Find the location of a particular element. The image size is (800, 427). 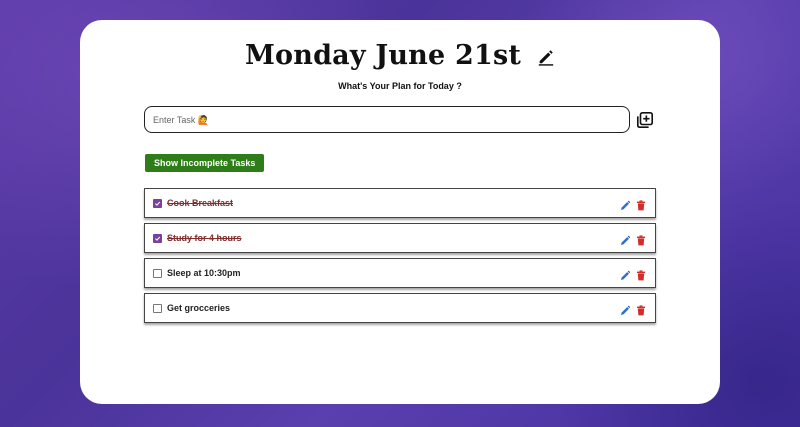

task-item: Get grocceries is located at coordinates (400, 308).